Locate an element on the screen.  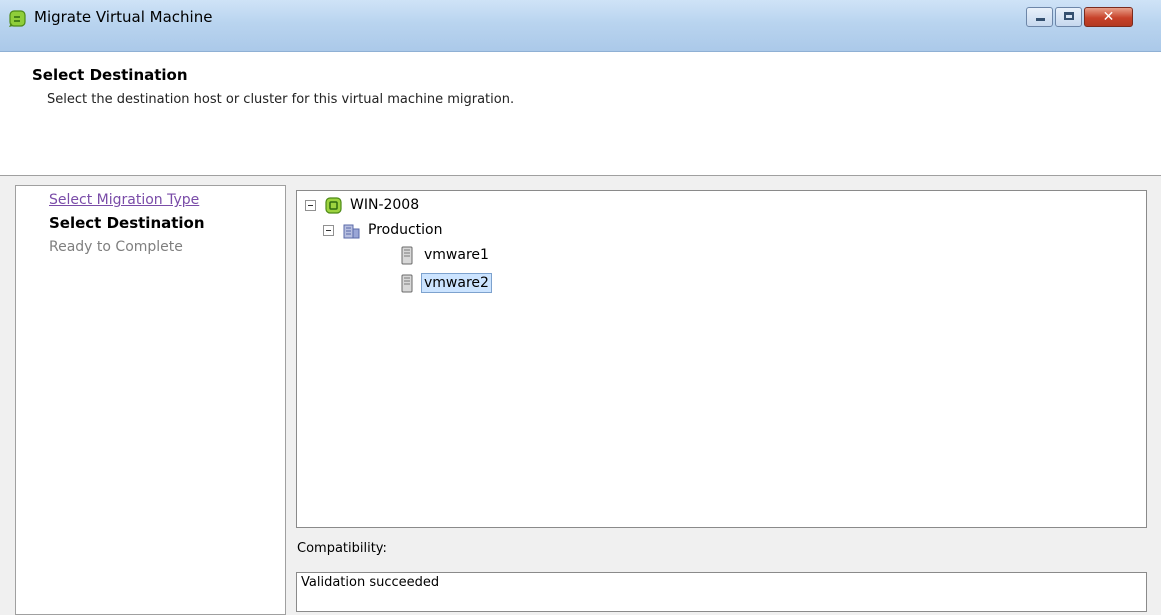
step-ready-to-complete: Ready to Complete is located at coordinates (116, 247).